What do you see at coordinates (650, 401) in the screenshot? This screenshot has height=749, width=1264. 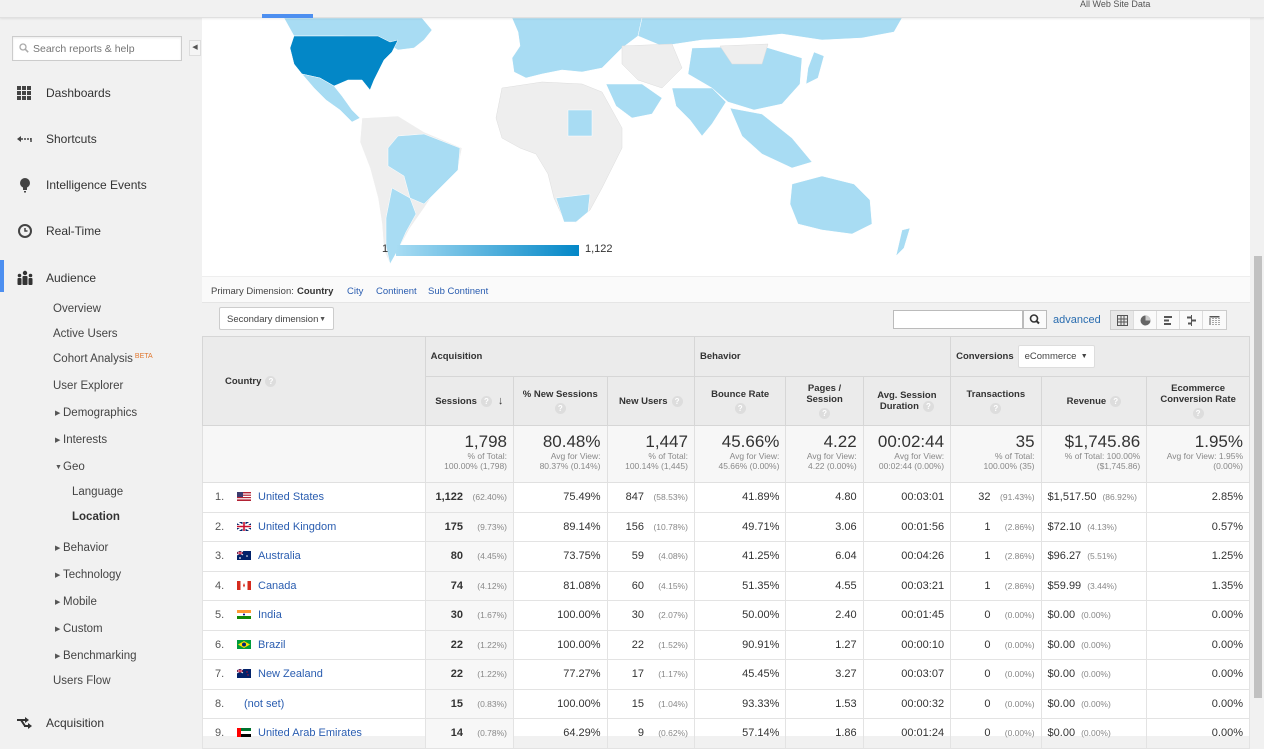 I see `column-header-new-users: New Users?` at bounding box center [650, 401].